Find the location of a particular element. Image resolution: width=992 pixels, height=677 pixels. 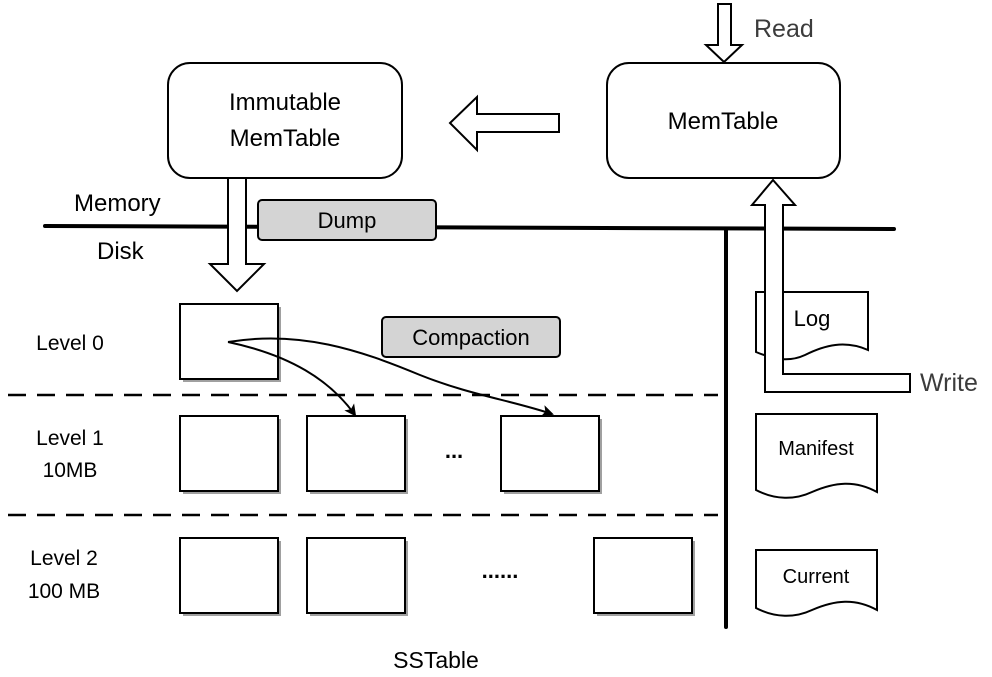

read-arrow-icon is located at coordinates (724, 33).